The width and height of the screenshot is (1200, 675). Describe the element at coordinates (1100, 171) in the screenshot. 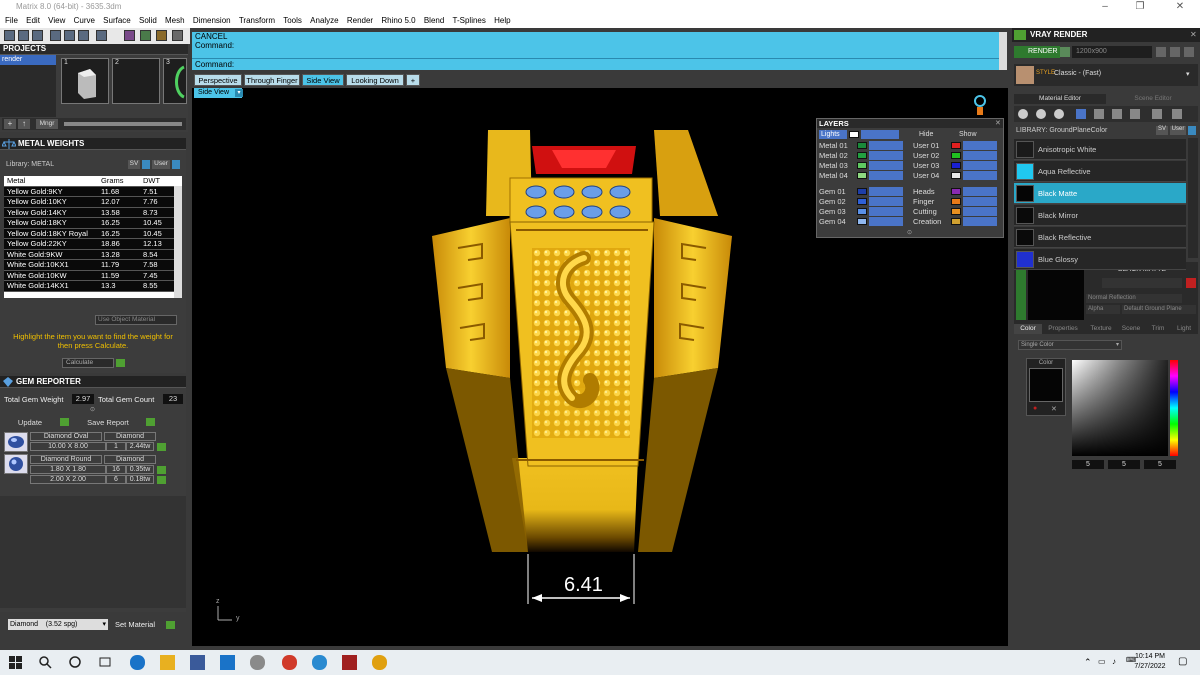

I see `material-list-item: Aqua Reflective` at that location.